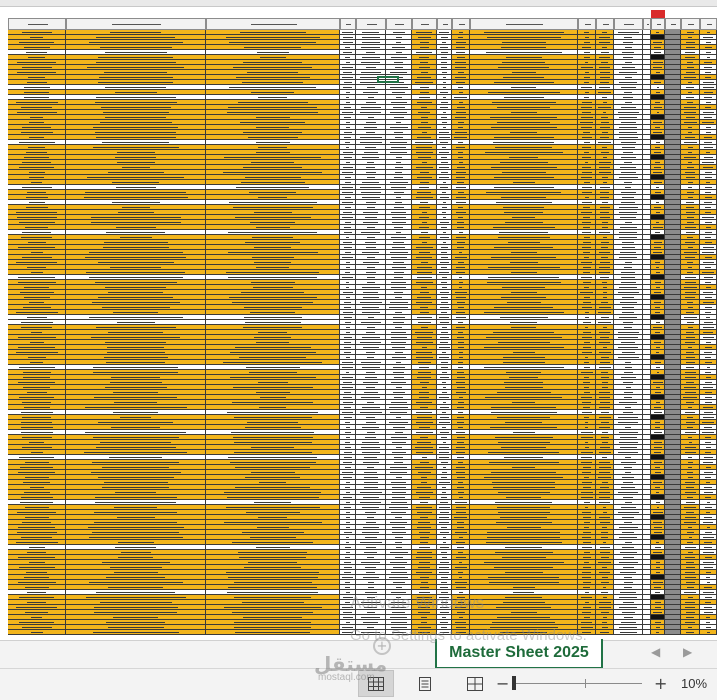 Image resolution: width=717 pixels, height=700 pixels. I want to click on red-header-mark, so click(658, 14).